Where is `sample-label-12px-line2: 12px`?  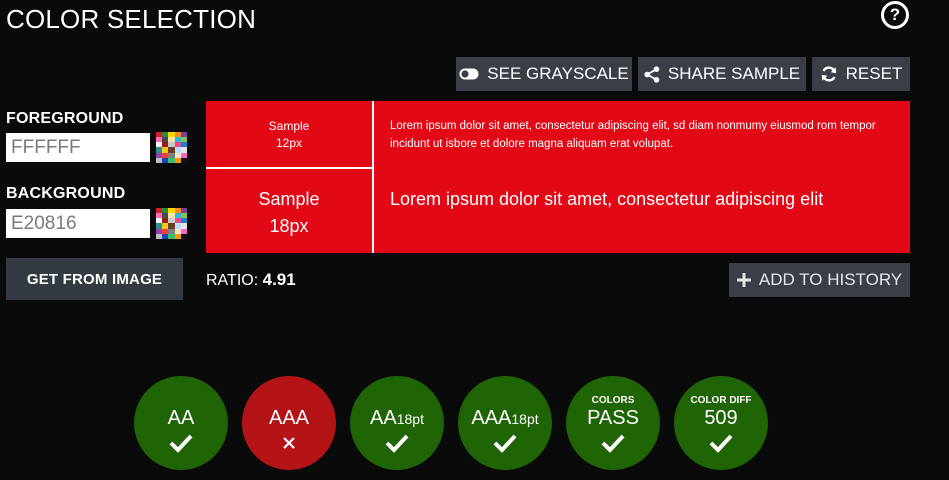
sample-label-12px-line2: 12px is located at coordinates (289, 143).